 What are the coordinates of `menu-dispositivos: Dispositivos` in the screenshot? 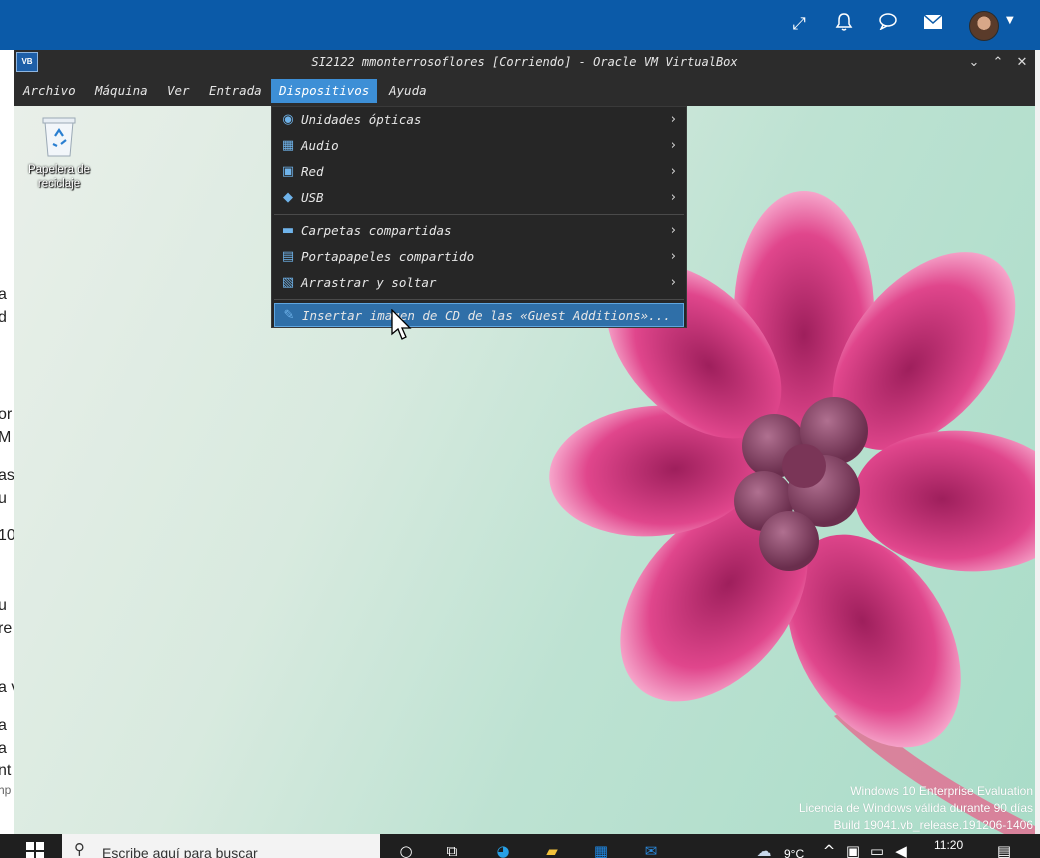 It's located at (324, 91).